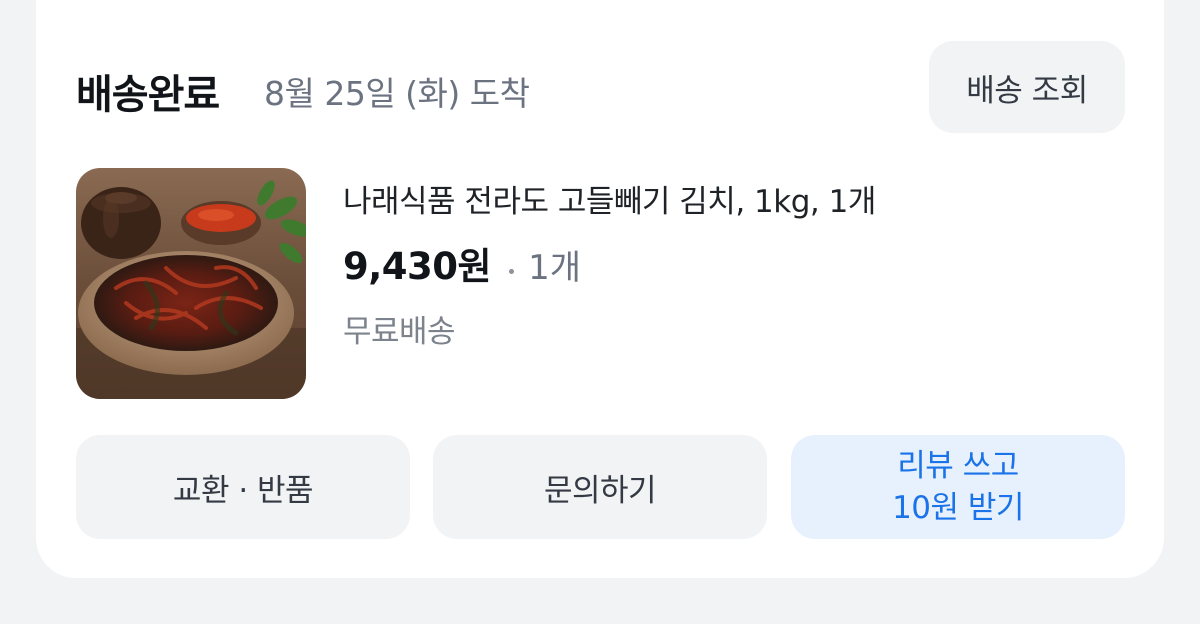 The image size is (1200, 624). What do you see at coordinates (397, 93) in the screenshot?
I see `arrival-date: 8월 25일 (화) 도착` at bounding box center [397, 93].